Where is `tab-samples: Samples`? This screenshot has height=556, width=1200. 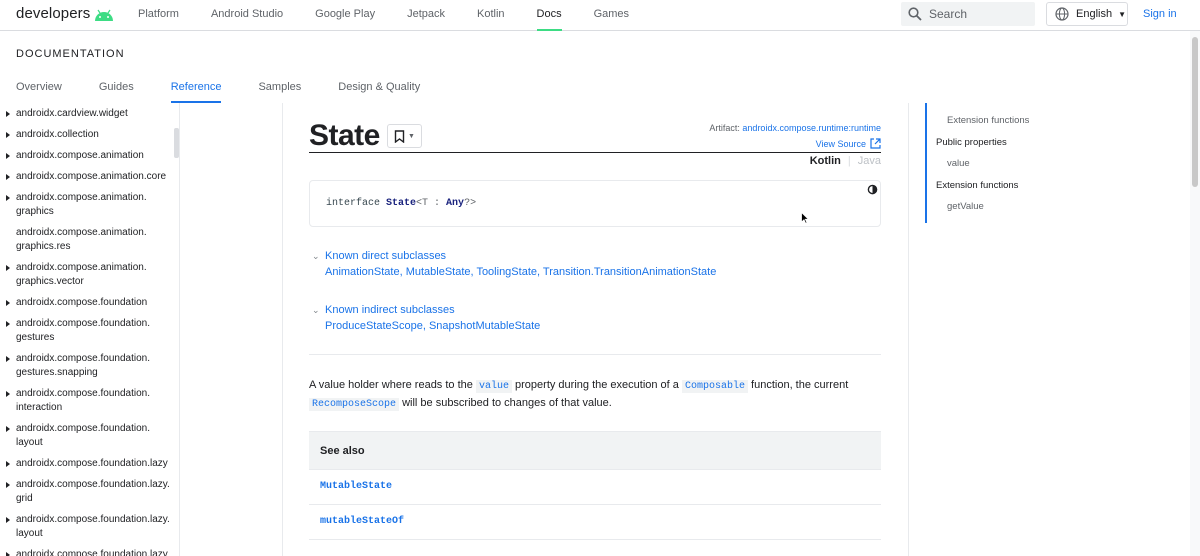
tab-samples: Samples is located at coordinates (279, 89).